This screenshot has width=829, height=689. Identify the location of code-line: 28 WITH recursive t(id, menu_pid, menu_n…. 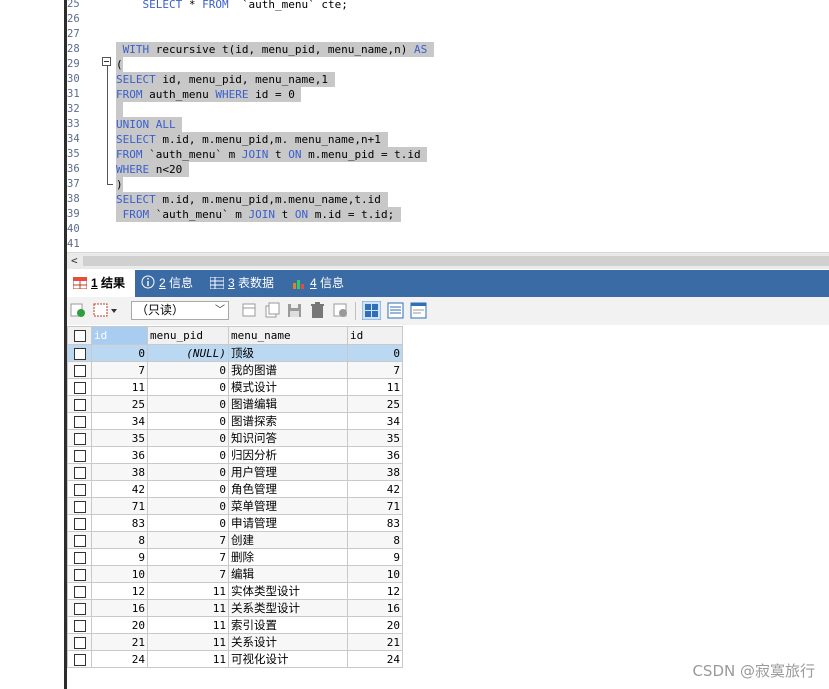
(448, 49).